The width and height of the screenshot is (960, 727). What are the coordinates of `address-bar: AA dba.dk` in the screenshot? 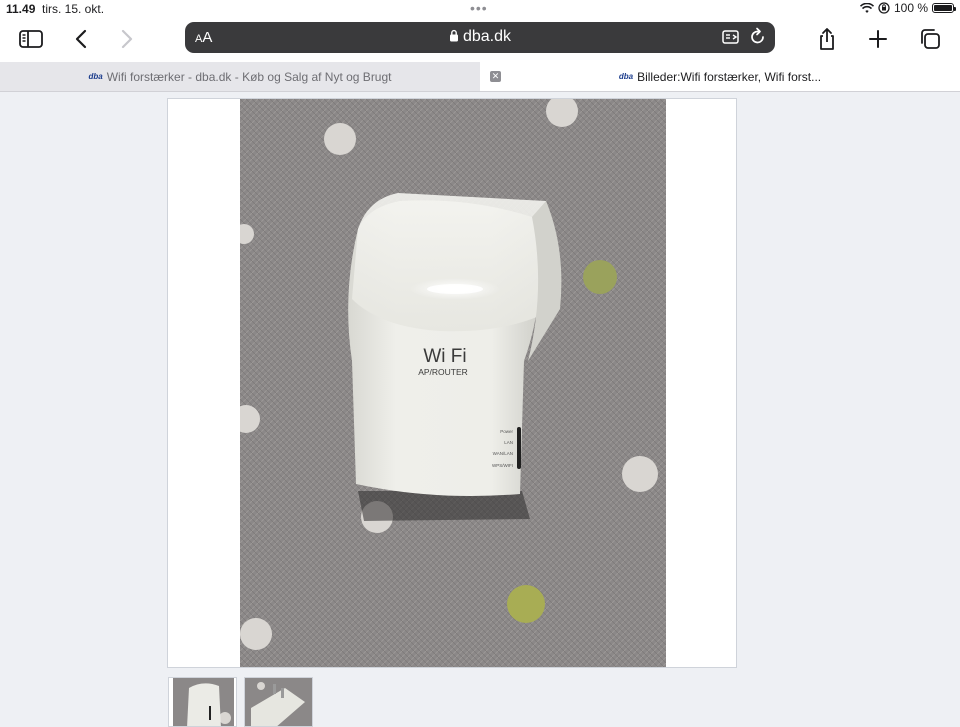 It's located at (480, 37).